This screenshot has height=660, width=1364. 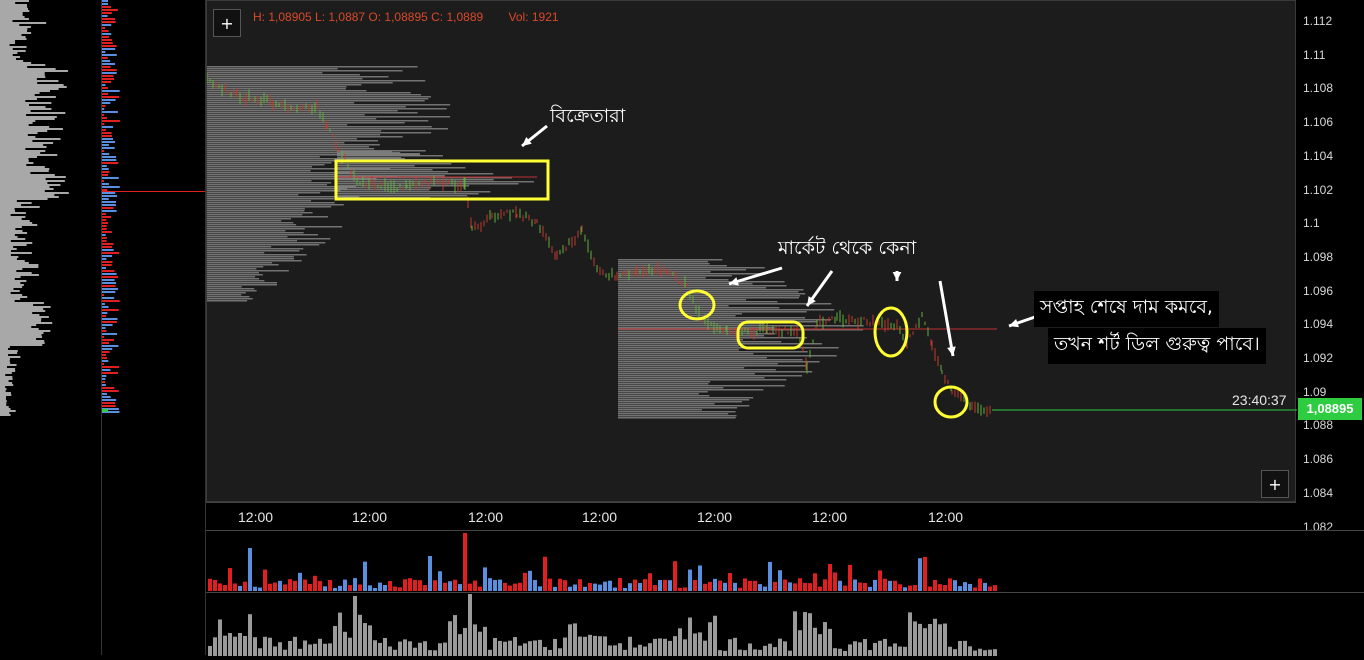 I want to click on annotation-arrow, so click(x=946, y=318).